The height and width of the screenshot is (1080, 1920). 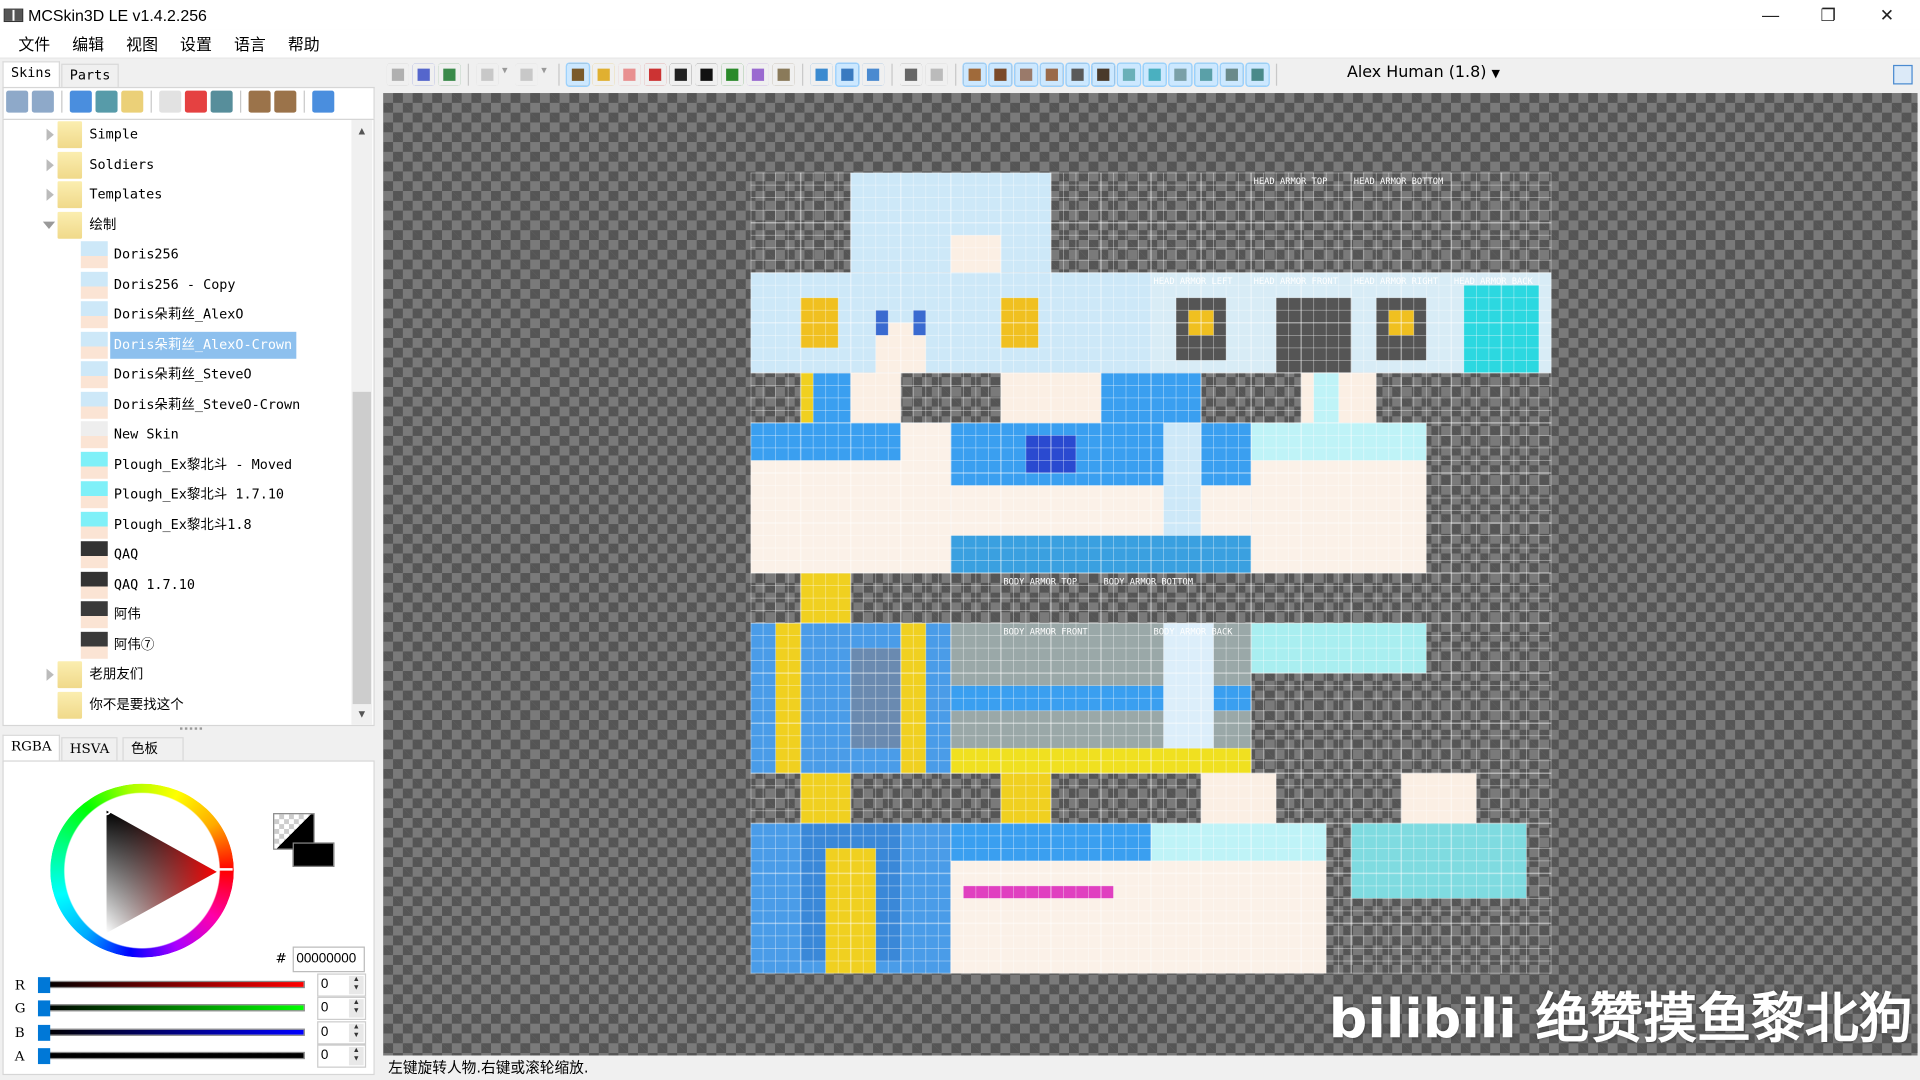 What do you see at coordinates (178, 554) in the screenshot?
I see `tree-skin-item: QAQ` at bounding box center [178, 554].